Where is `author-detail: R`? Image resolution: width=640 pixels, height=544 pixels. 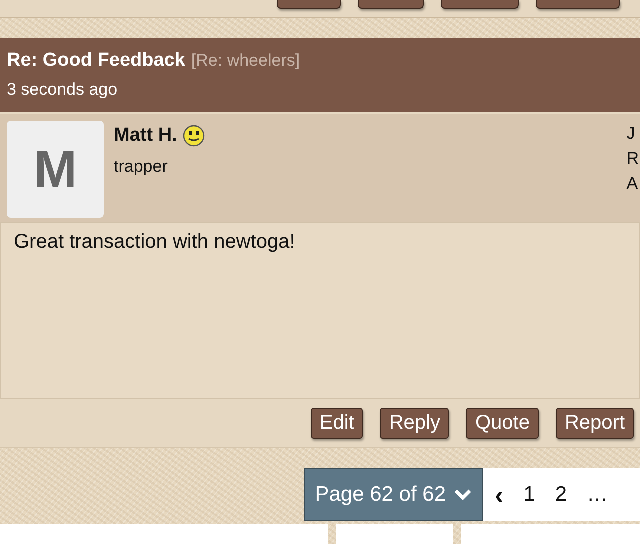 author-detail: R is located at coordinates (632, 159).